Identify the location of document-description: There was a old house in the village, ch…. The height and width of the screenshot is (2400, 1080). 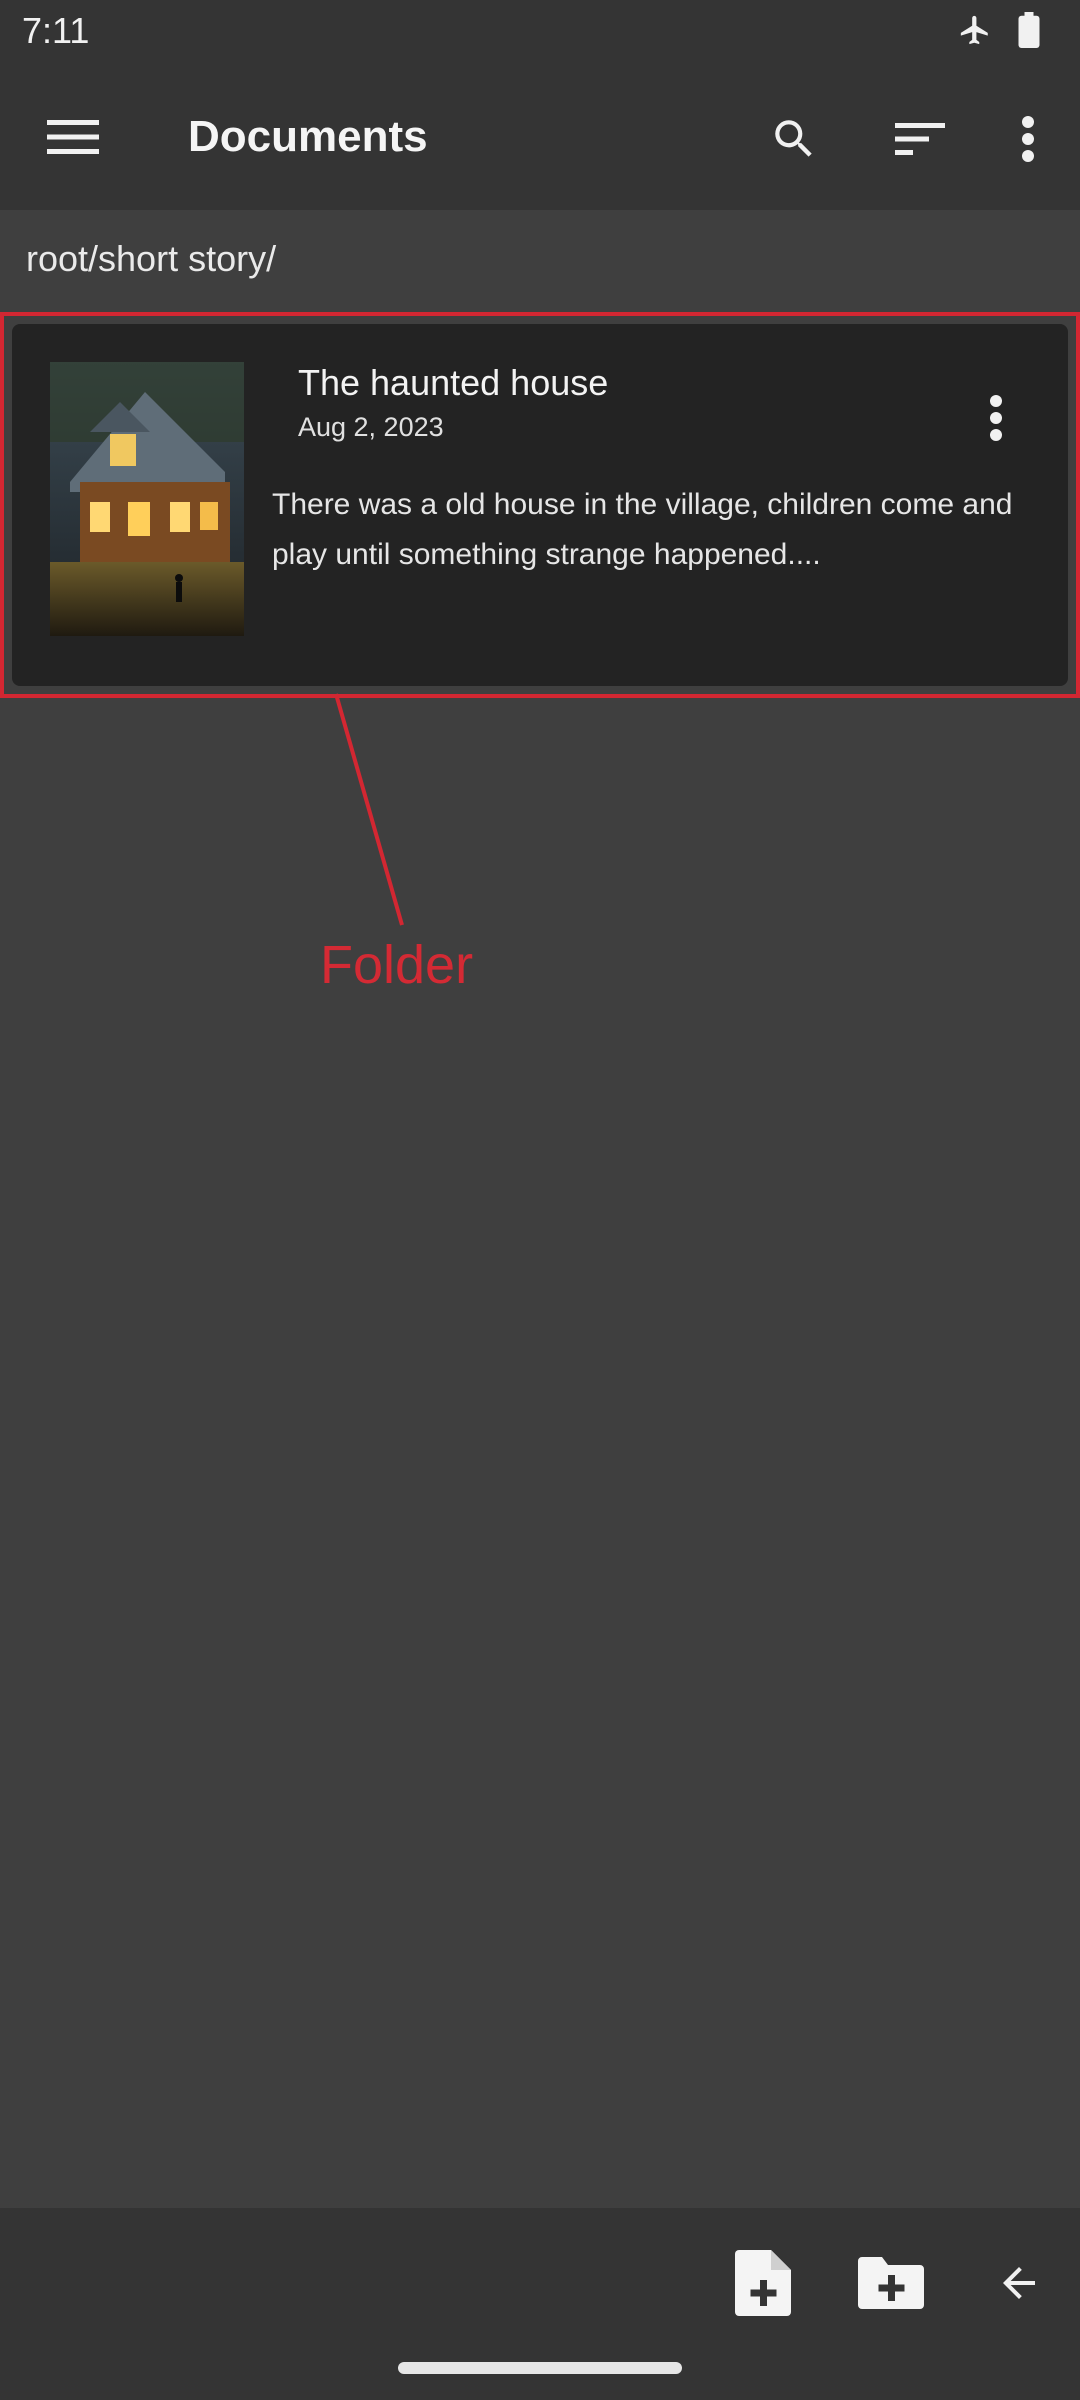
(642, 529).